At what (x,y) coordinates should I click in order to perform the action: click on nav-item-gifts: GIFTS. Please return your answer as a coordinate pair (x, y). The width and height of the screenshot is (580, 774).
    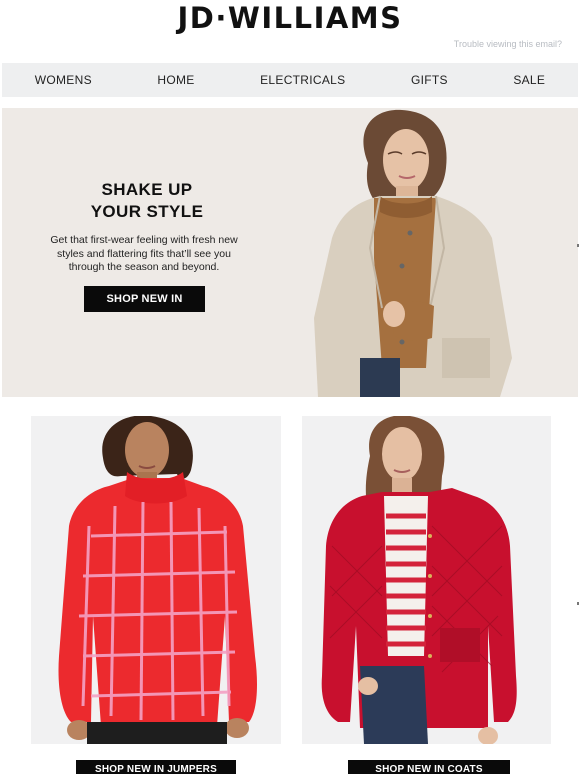
    Looking at the image, I should click on (429, 80).